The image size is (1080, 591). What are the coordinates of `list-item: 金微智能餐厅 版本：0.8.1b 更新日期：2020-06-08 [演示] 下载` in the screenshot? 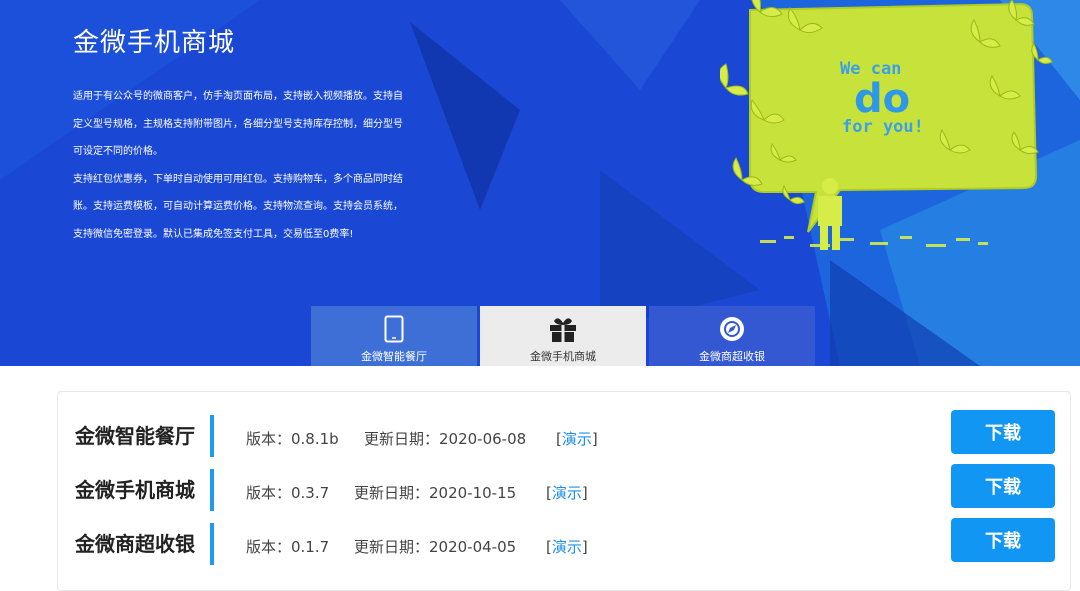 It's located at (565, 435).